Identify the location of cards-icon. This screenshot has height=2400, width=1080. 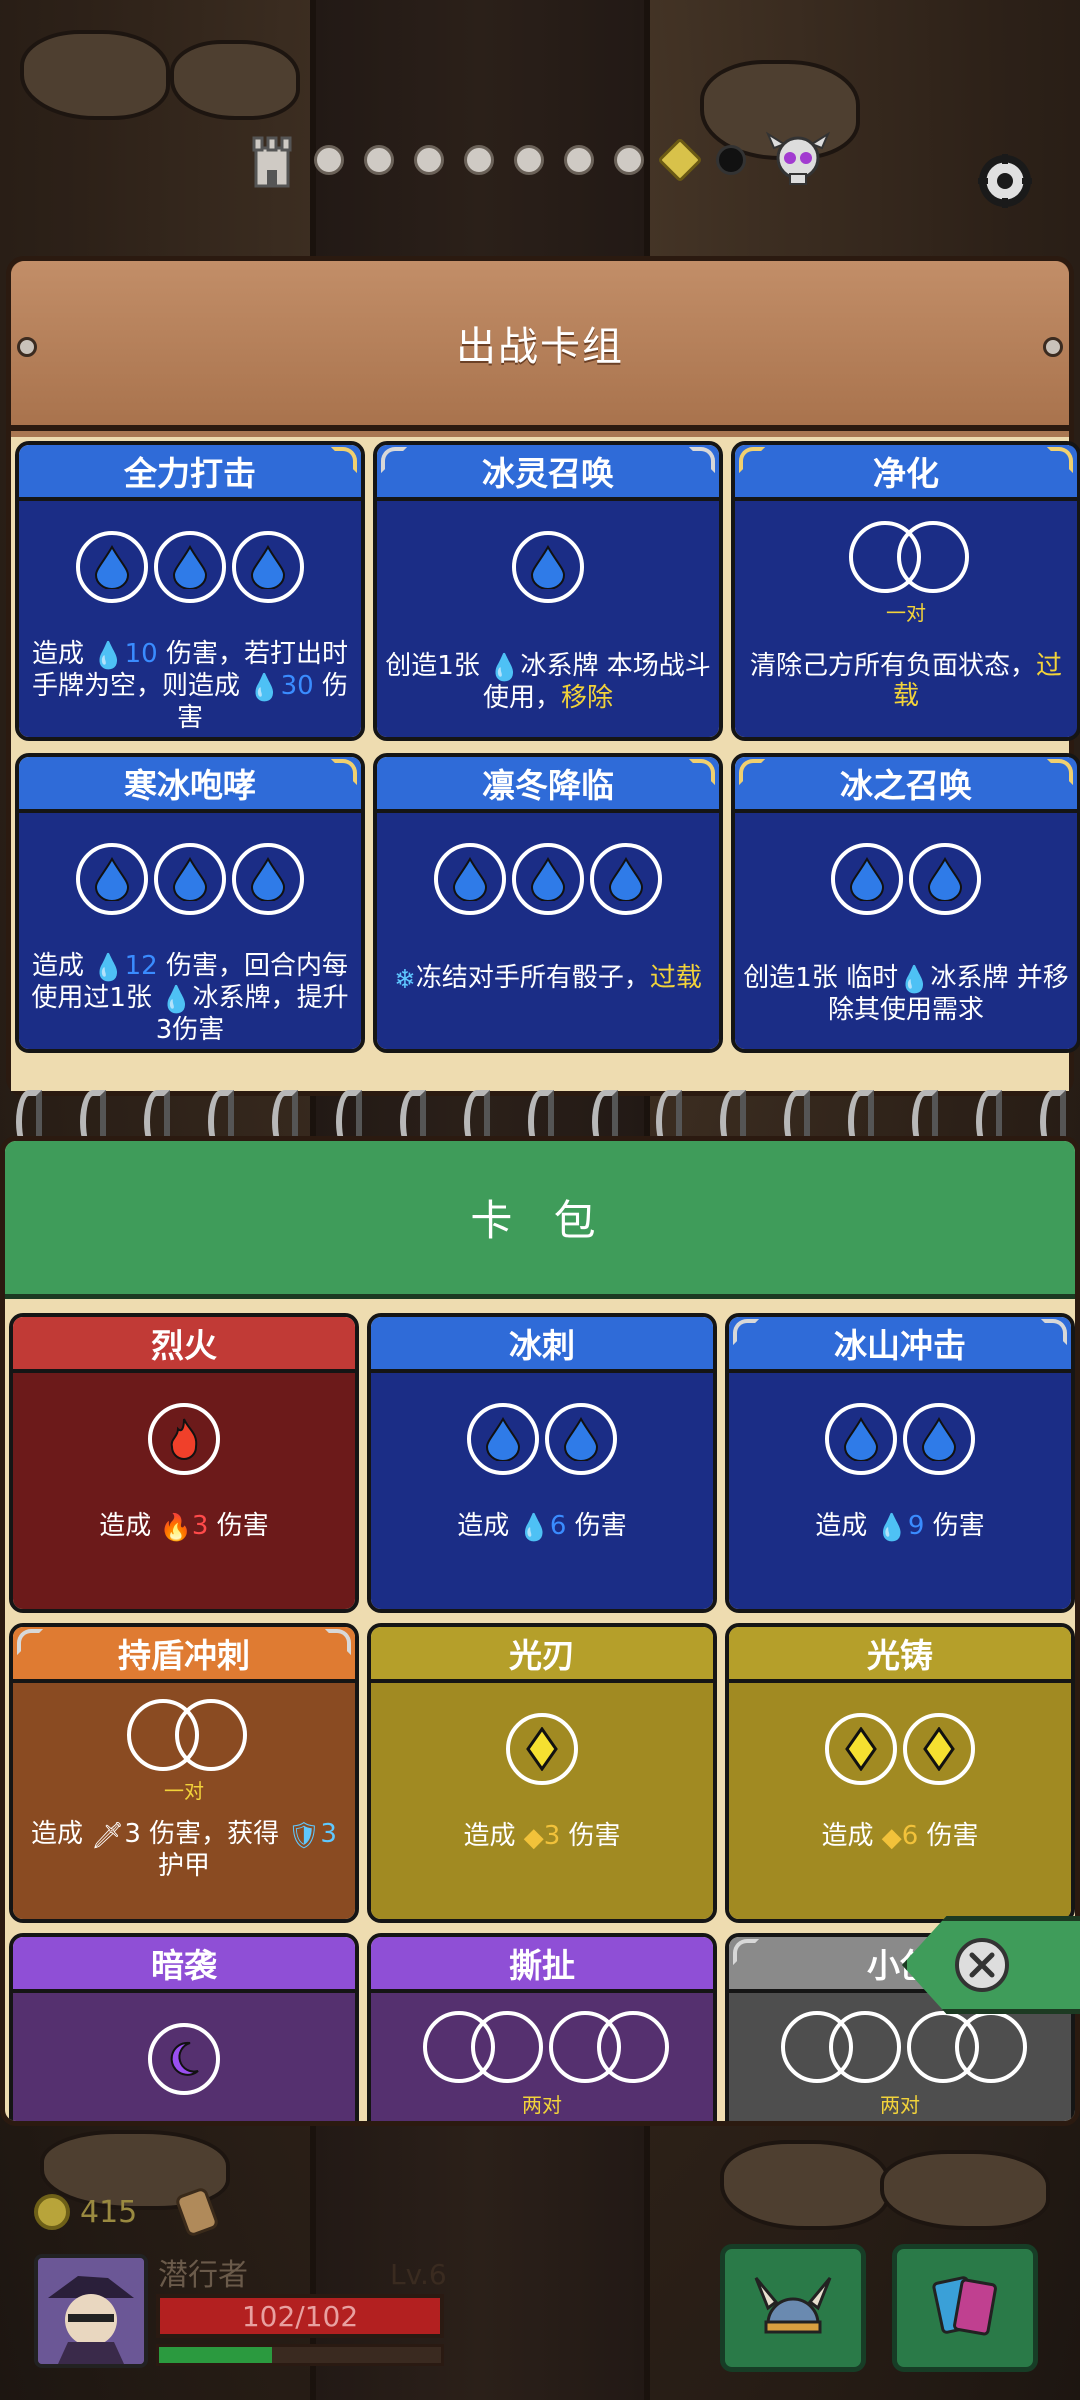
(964, 2306).